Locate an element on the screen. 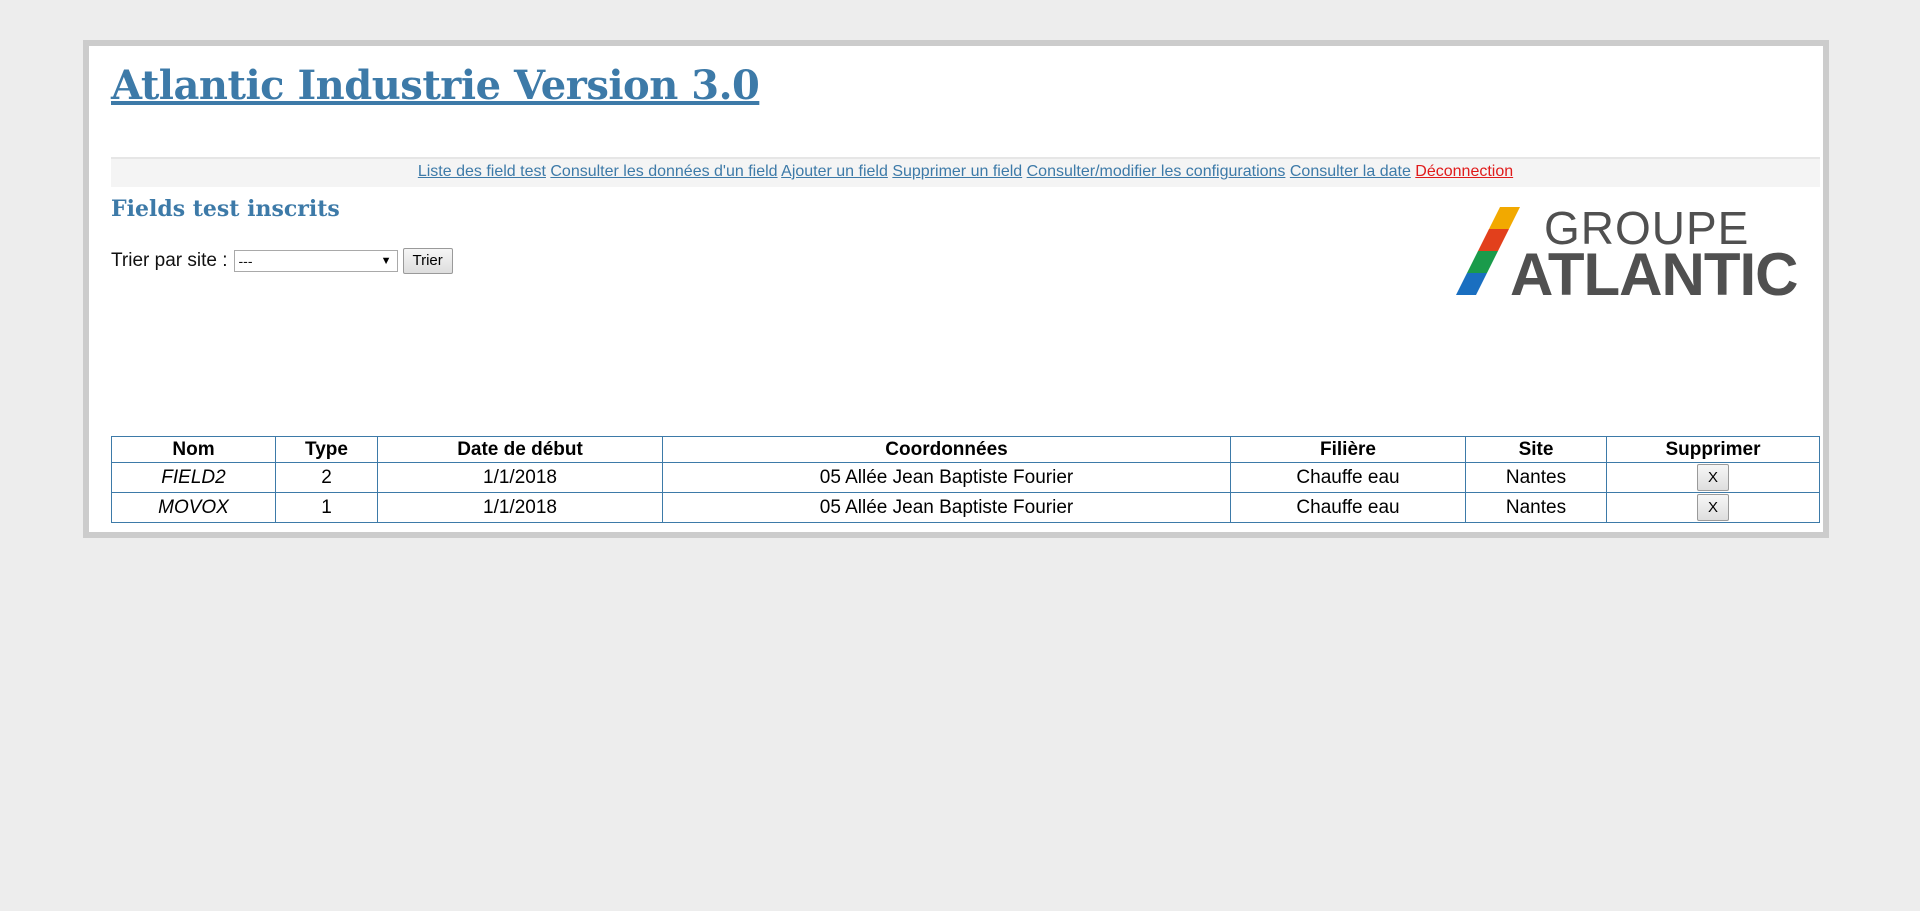 This screenshot has width=1920, height=911. column-header-nom: Nom is located at coordinates (193, 449).